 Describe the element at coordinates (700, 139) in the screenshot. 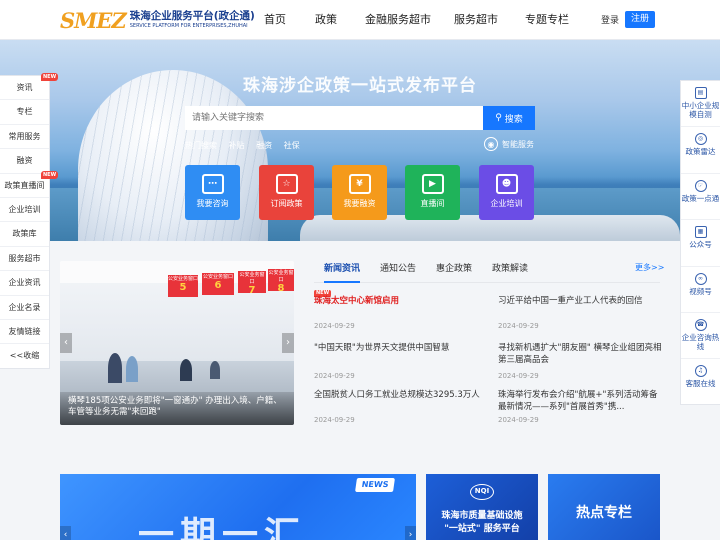

I see `radar-icon: ◎` at that location.